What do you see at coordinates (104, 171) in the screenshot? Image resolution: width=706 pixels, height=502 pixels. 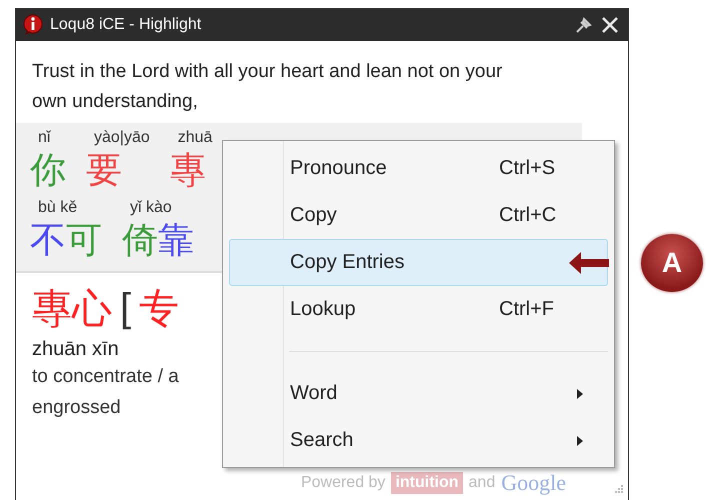 I see `chinese-character: 要` at bounding box center [104, 171].